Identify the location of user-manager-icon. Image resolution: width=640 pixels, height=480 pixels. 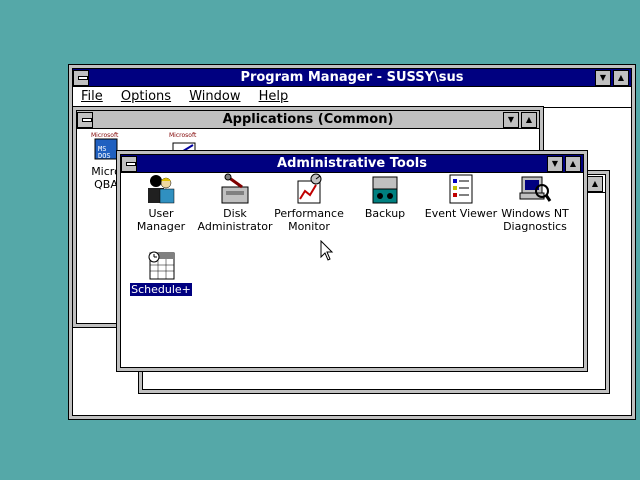
(161, 189).